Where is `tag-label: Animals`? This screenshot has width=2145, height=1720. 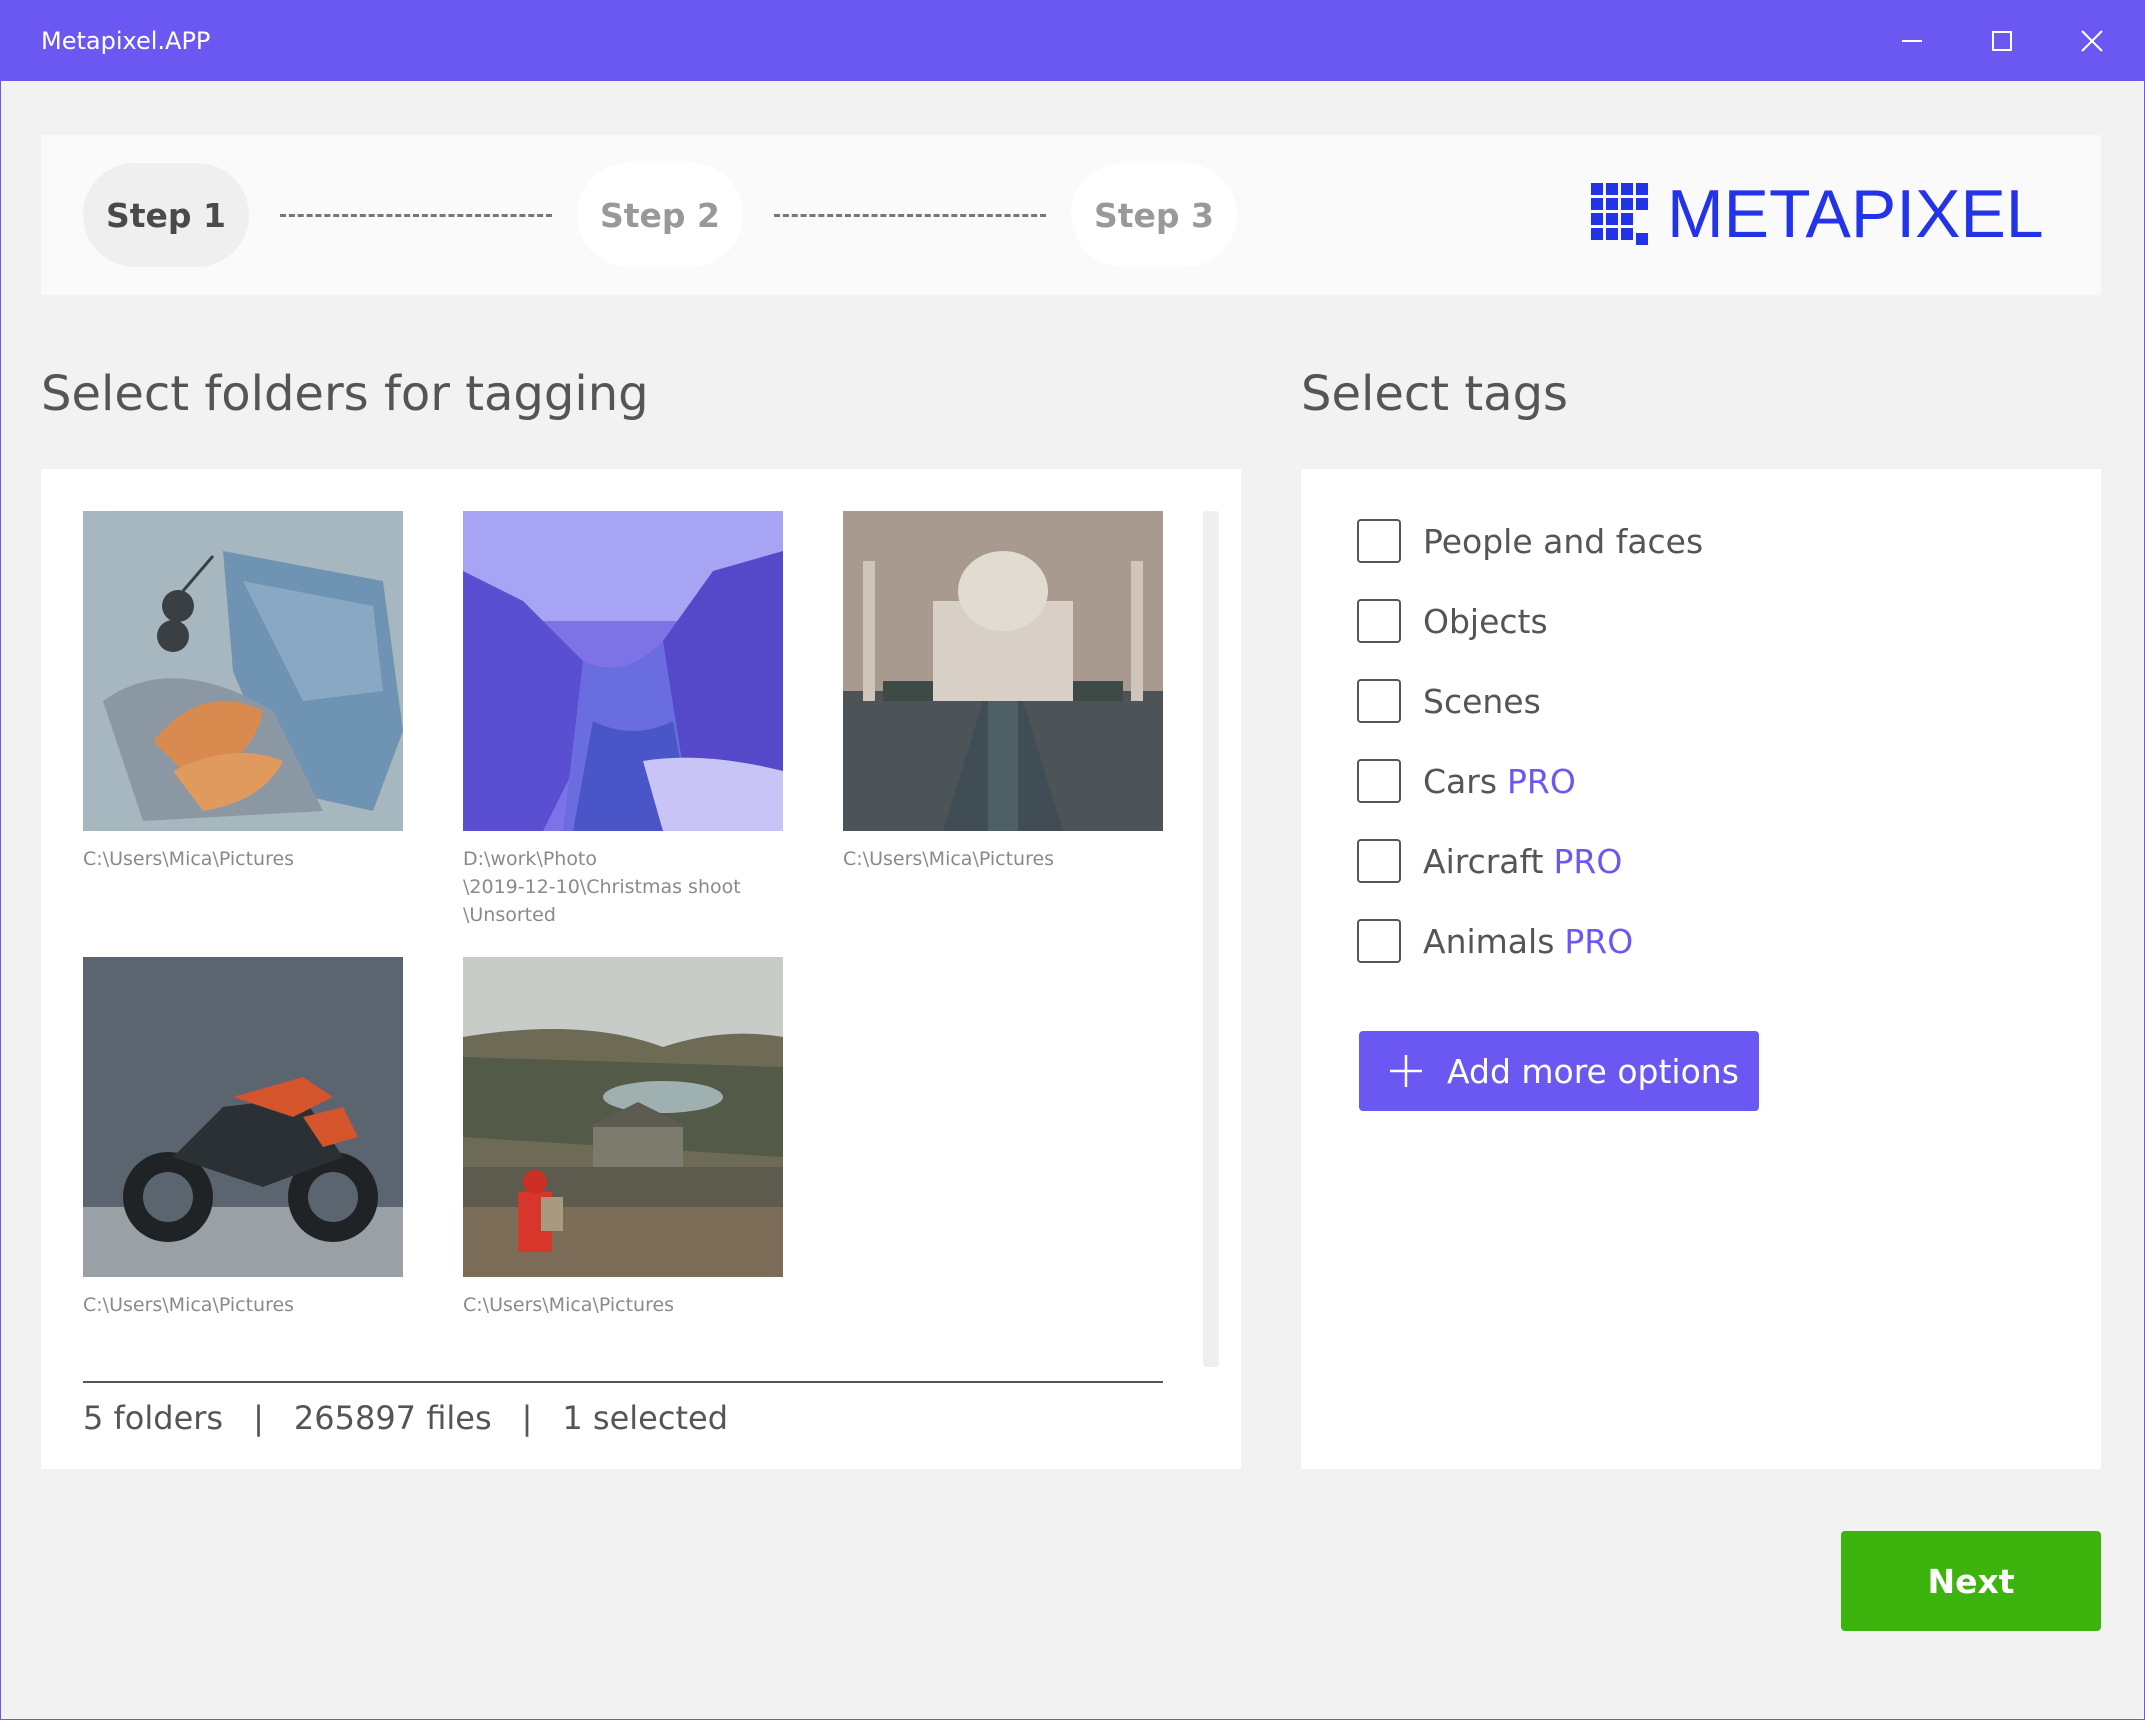 tag-label: Animals is located at coordinates (1489, 941).